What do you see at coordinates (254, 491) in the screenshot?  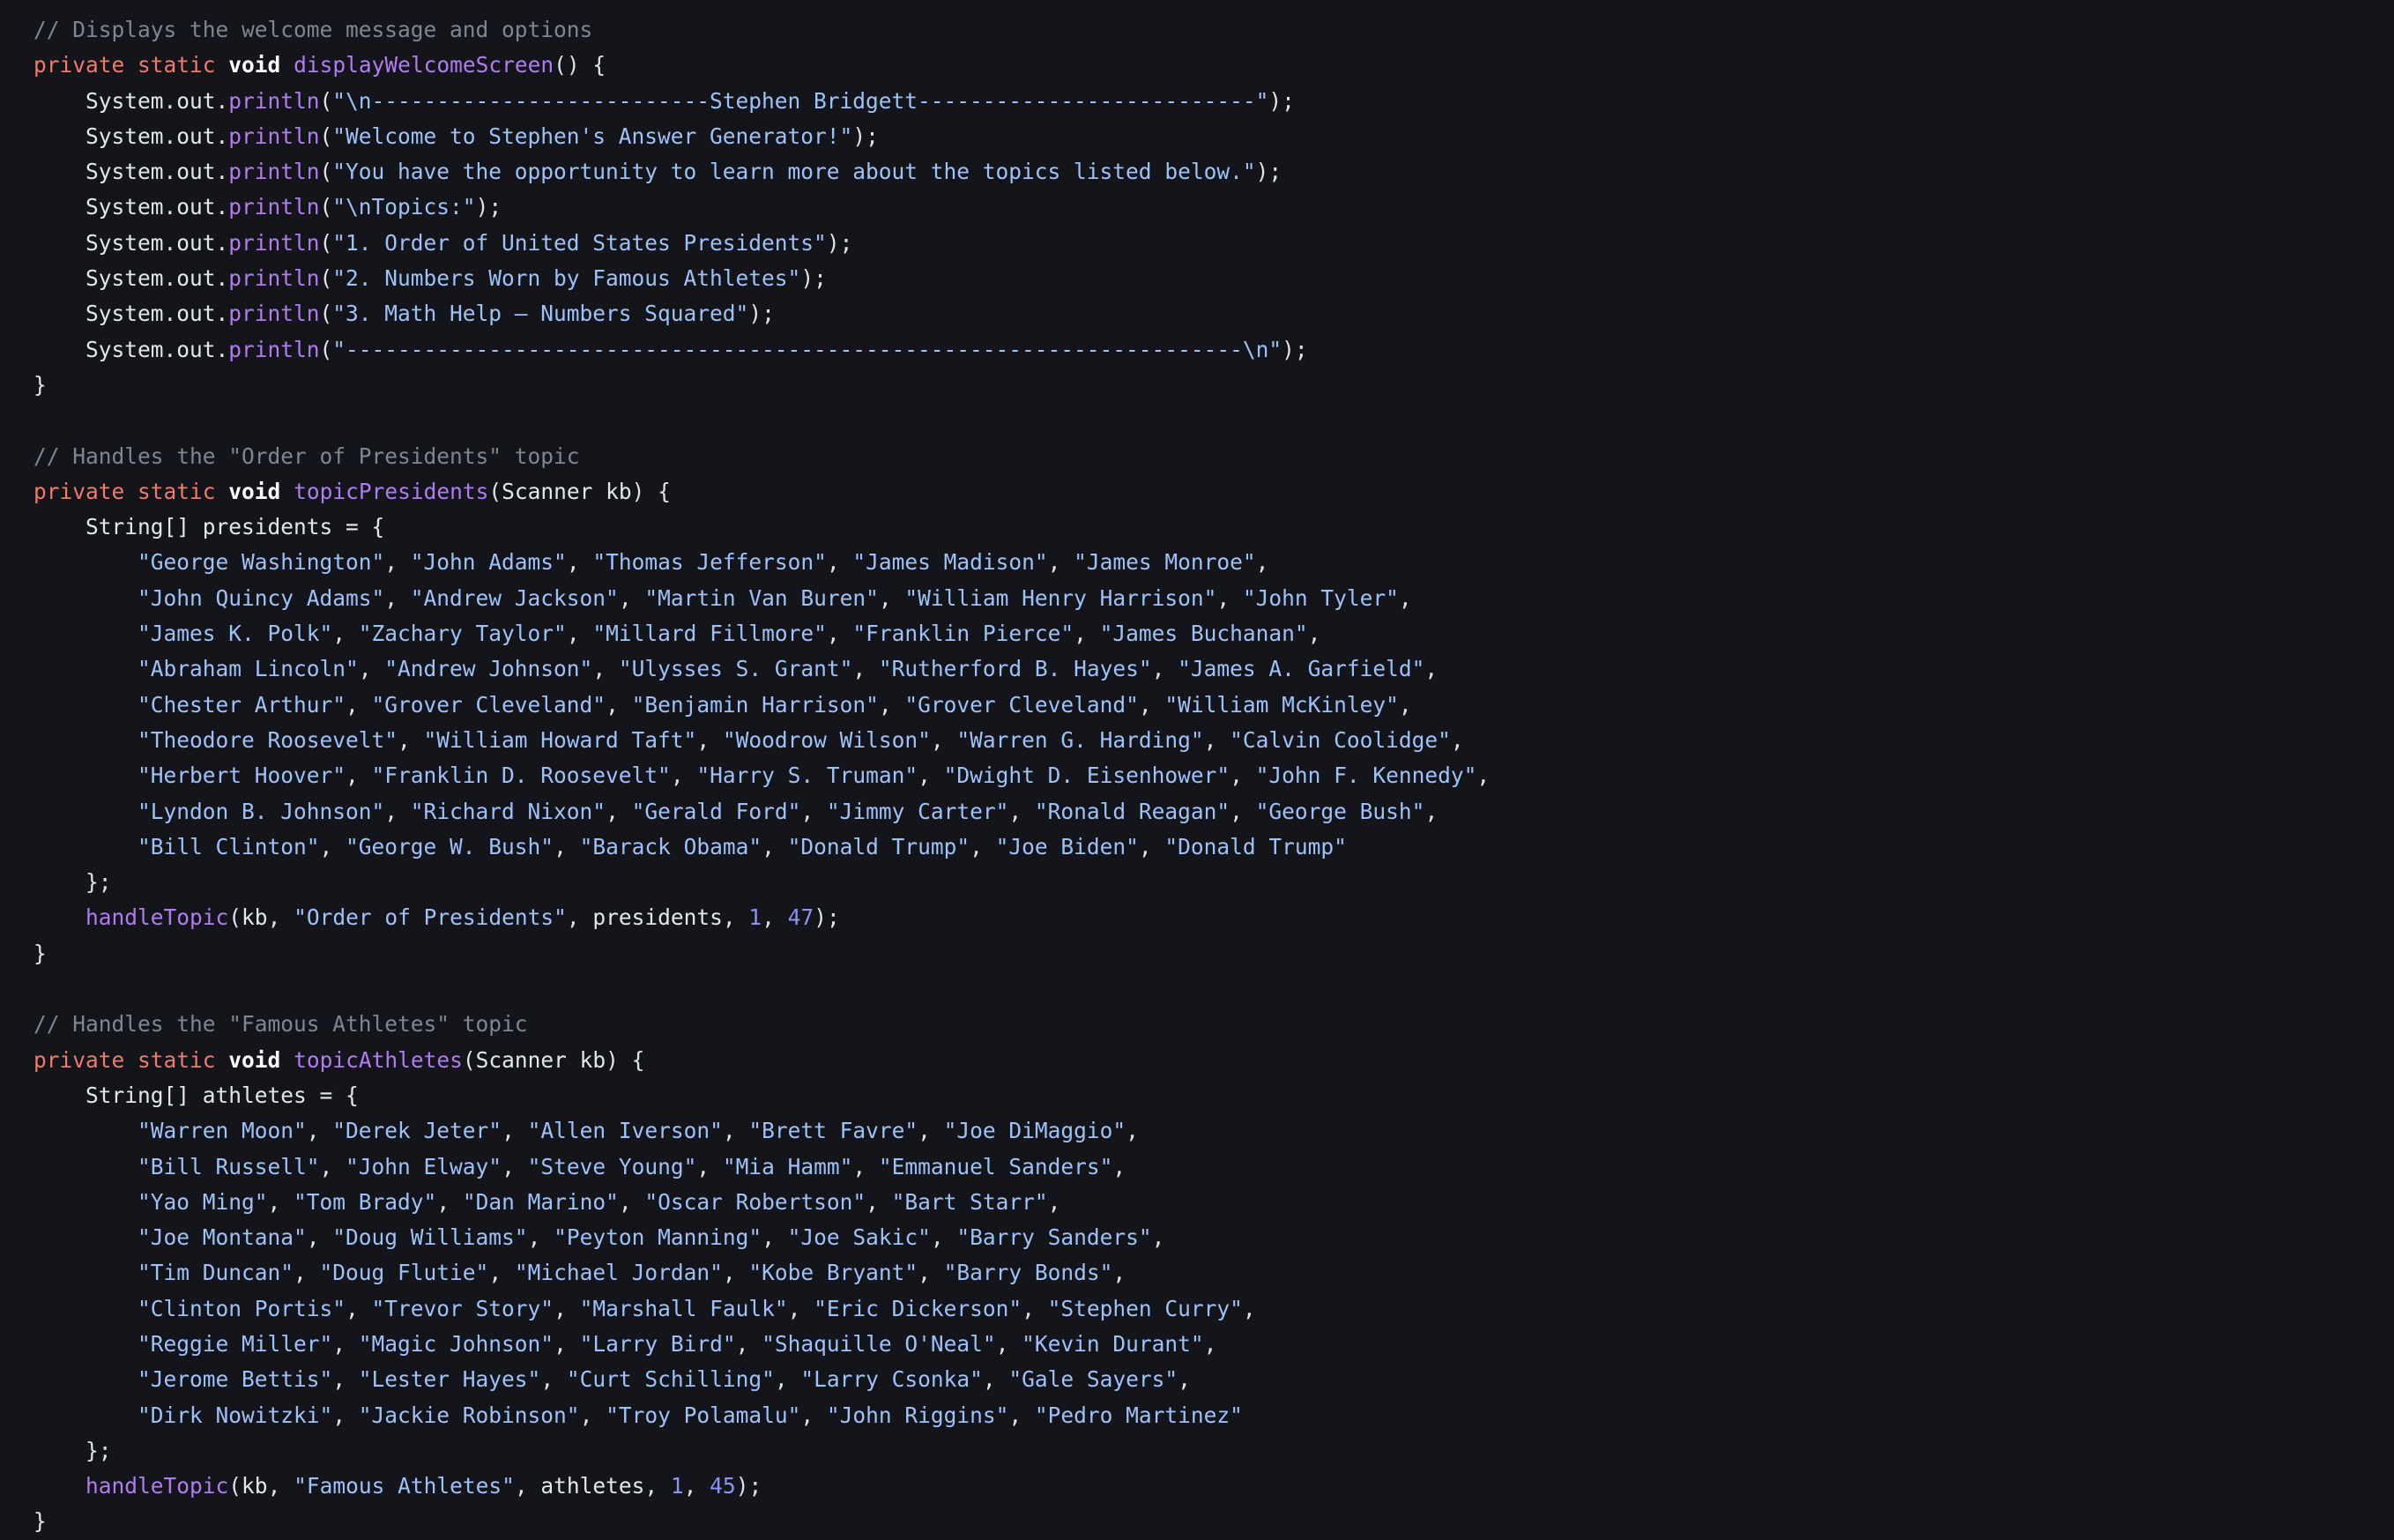 I see `code-token-type: void` at bounding box center [254, 491].